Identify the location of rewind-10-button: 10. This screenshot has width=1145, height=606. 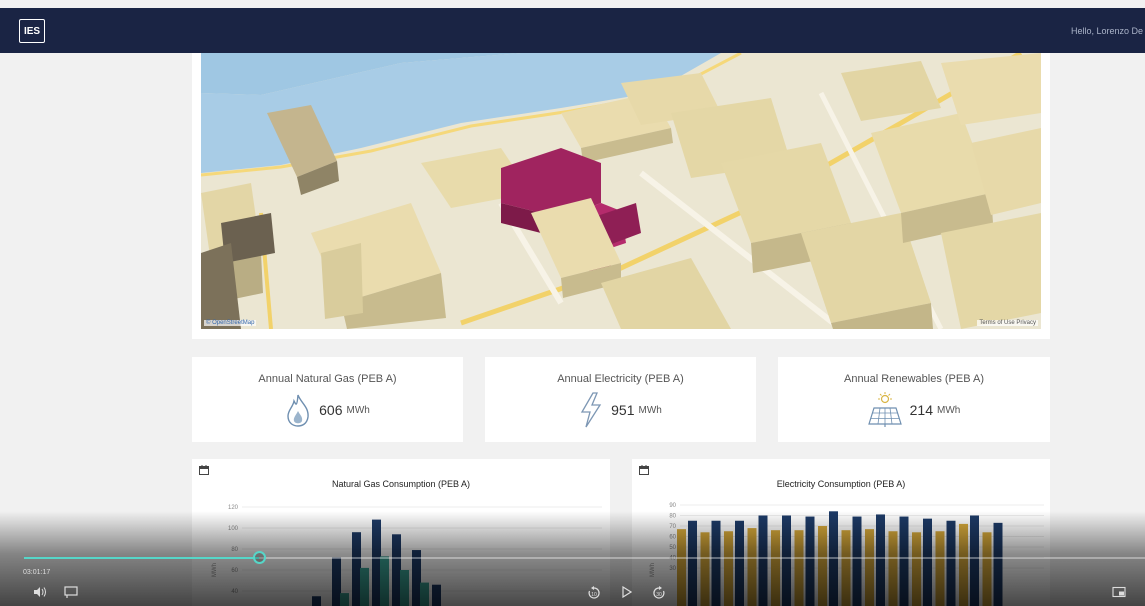
(594, 593).